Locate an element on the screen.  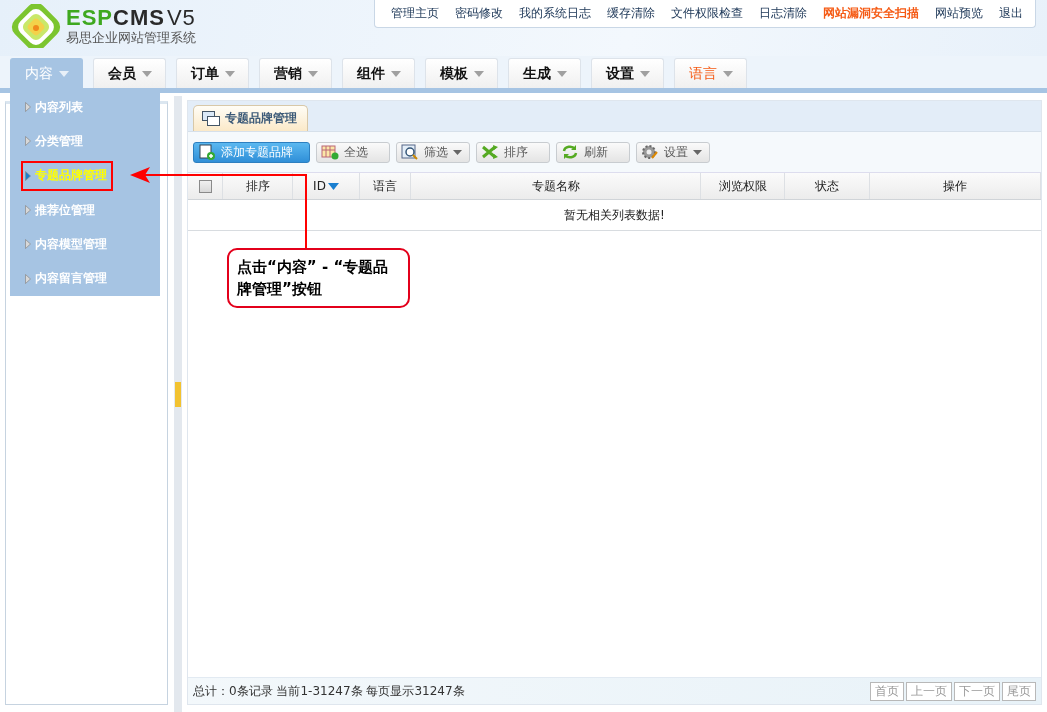
top-link: 我的系统日志 is located at coordinates (555, 13).